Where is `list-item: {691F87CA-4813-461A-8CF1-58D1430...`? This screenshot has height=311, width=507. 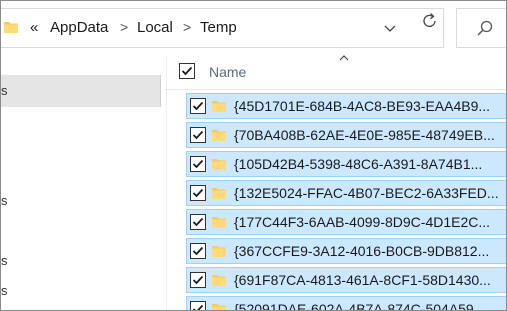
list-item: {691F87CA-4813-461A-8CF1-58D1430... is located at coordinates (346, 280).